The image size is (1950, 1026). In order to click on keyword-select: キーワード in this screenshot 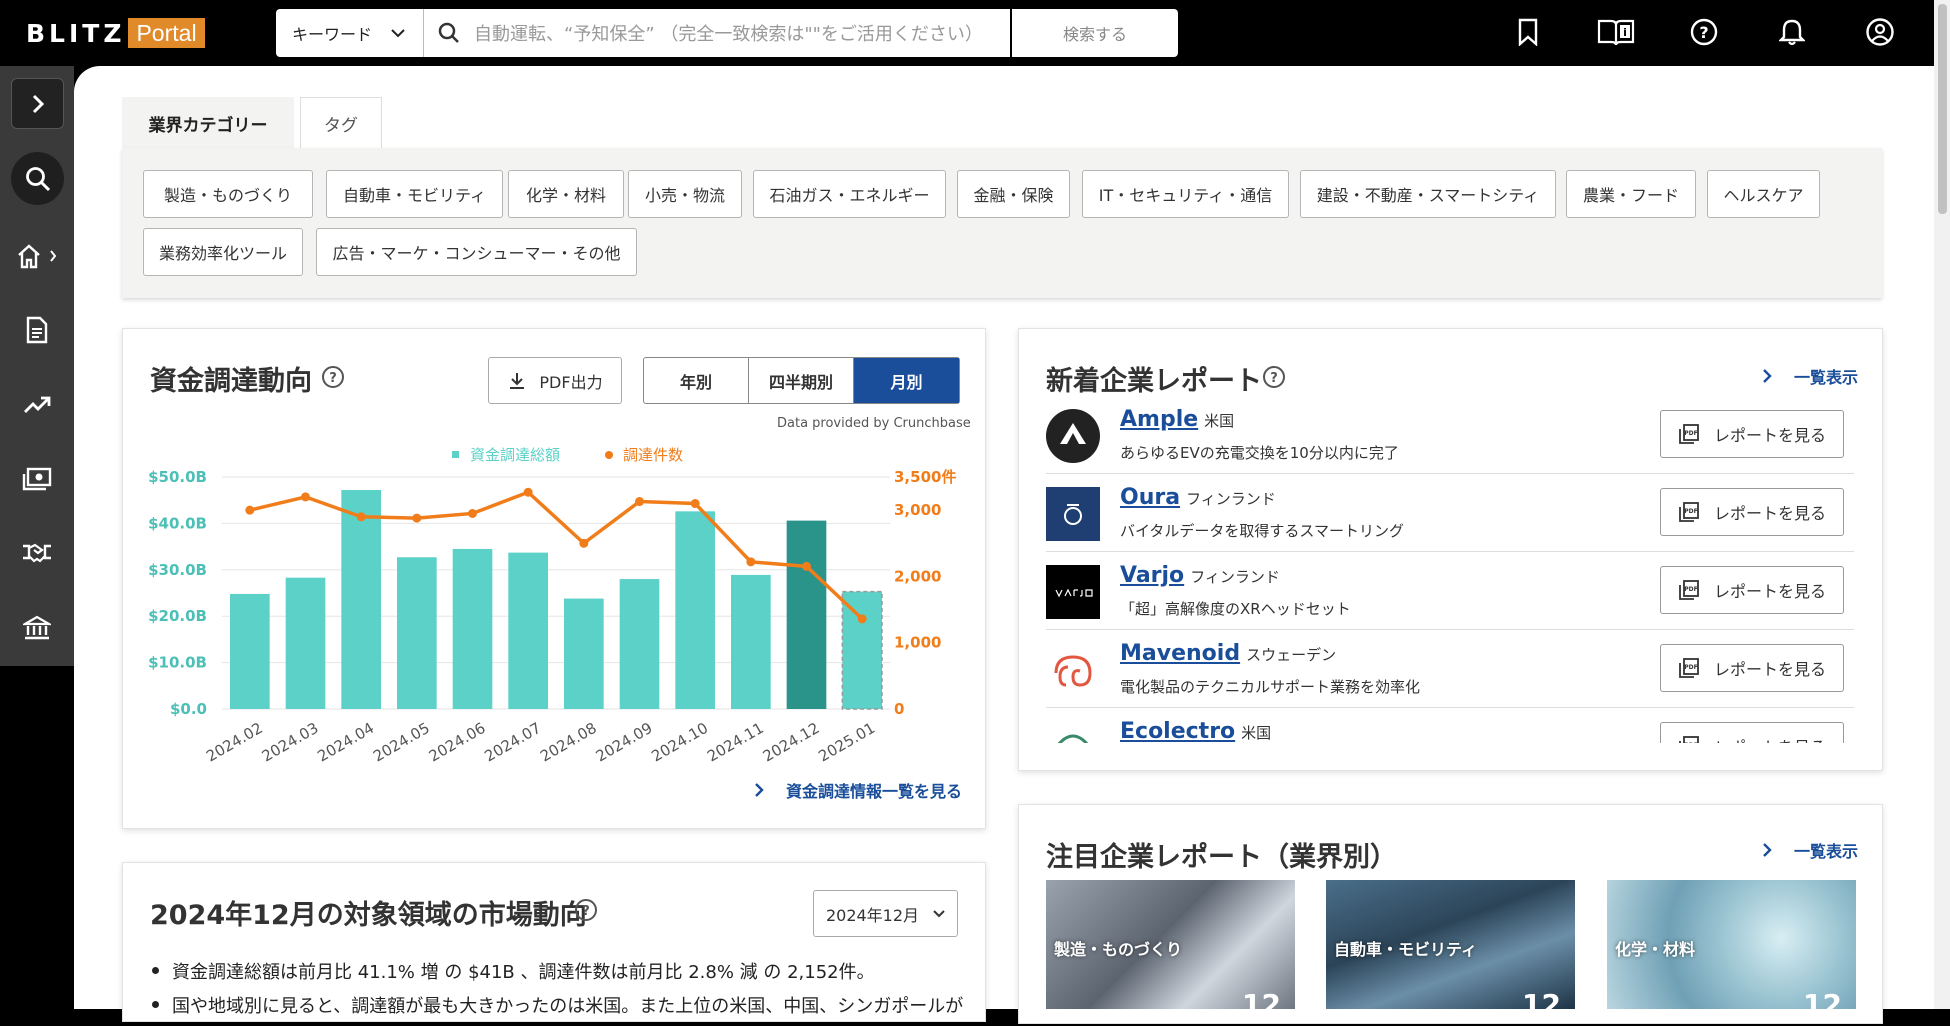, I will do `click(350, 33)`.